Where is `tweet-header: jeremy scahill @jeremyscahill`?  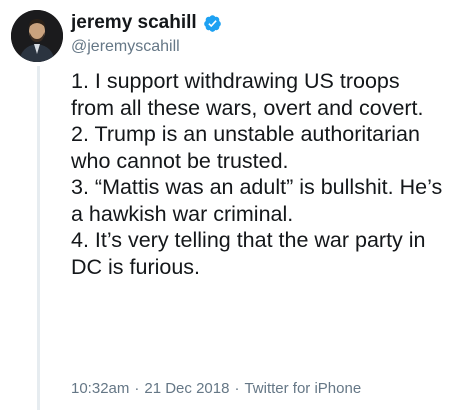
tweet-header: jeremy scahill @jeremyscahill is located at coordinates (146, 34).